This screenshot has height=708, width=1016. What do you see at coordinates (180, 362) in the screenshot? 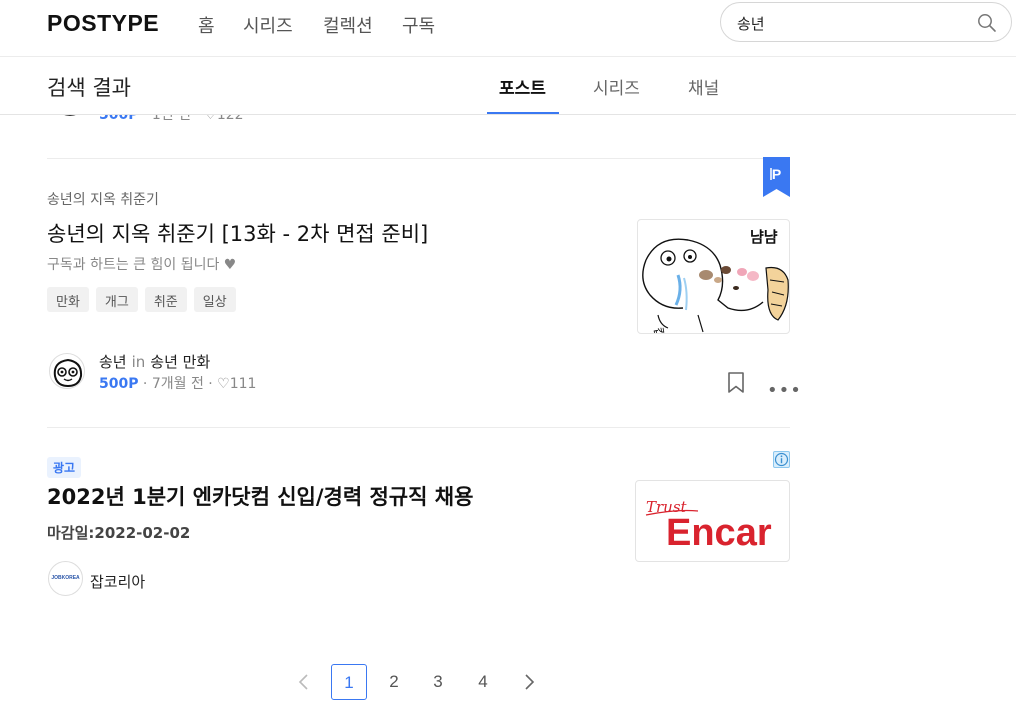
I see `channel-name: 송년 만화` at bounding box center [180, 362].